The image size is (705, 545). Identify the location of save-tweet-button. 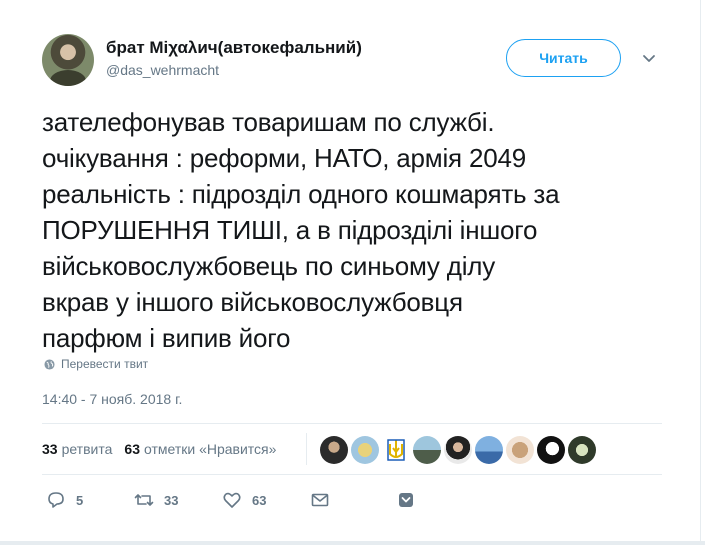
(406, 500).